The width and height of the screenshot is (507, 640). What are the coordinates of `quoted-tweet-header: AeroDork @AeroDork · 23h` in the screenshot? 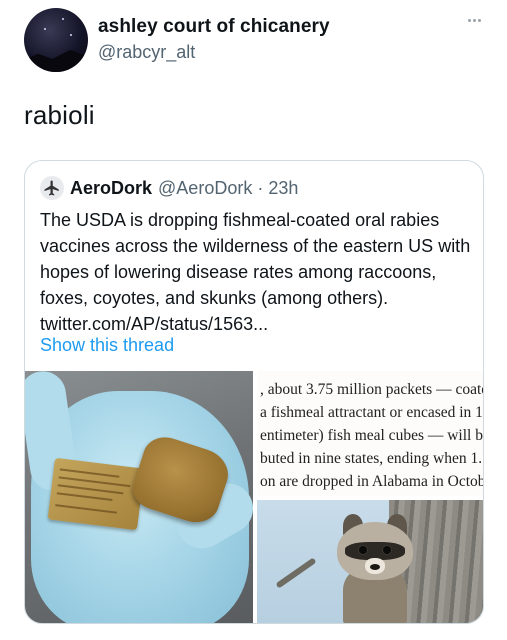 It's located at (169, 188).